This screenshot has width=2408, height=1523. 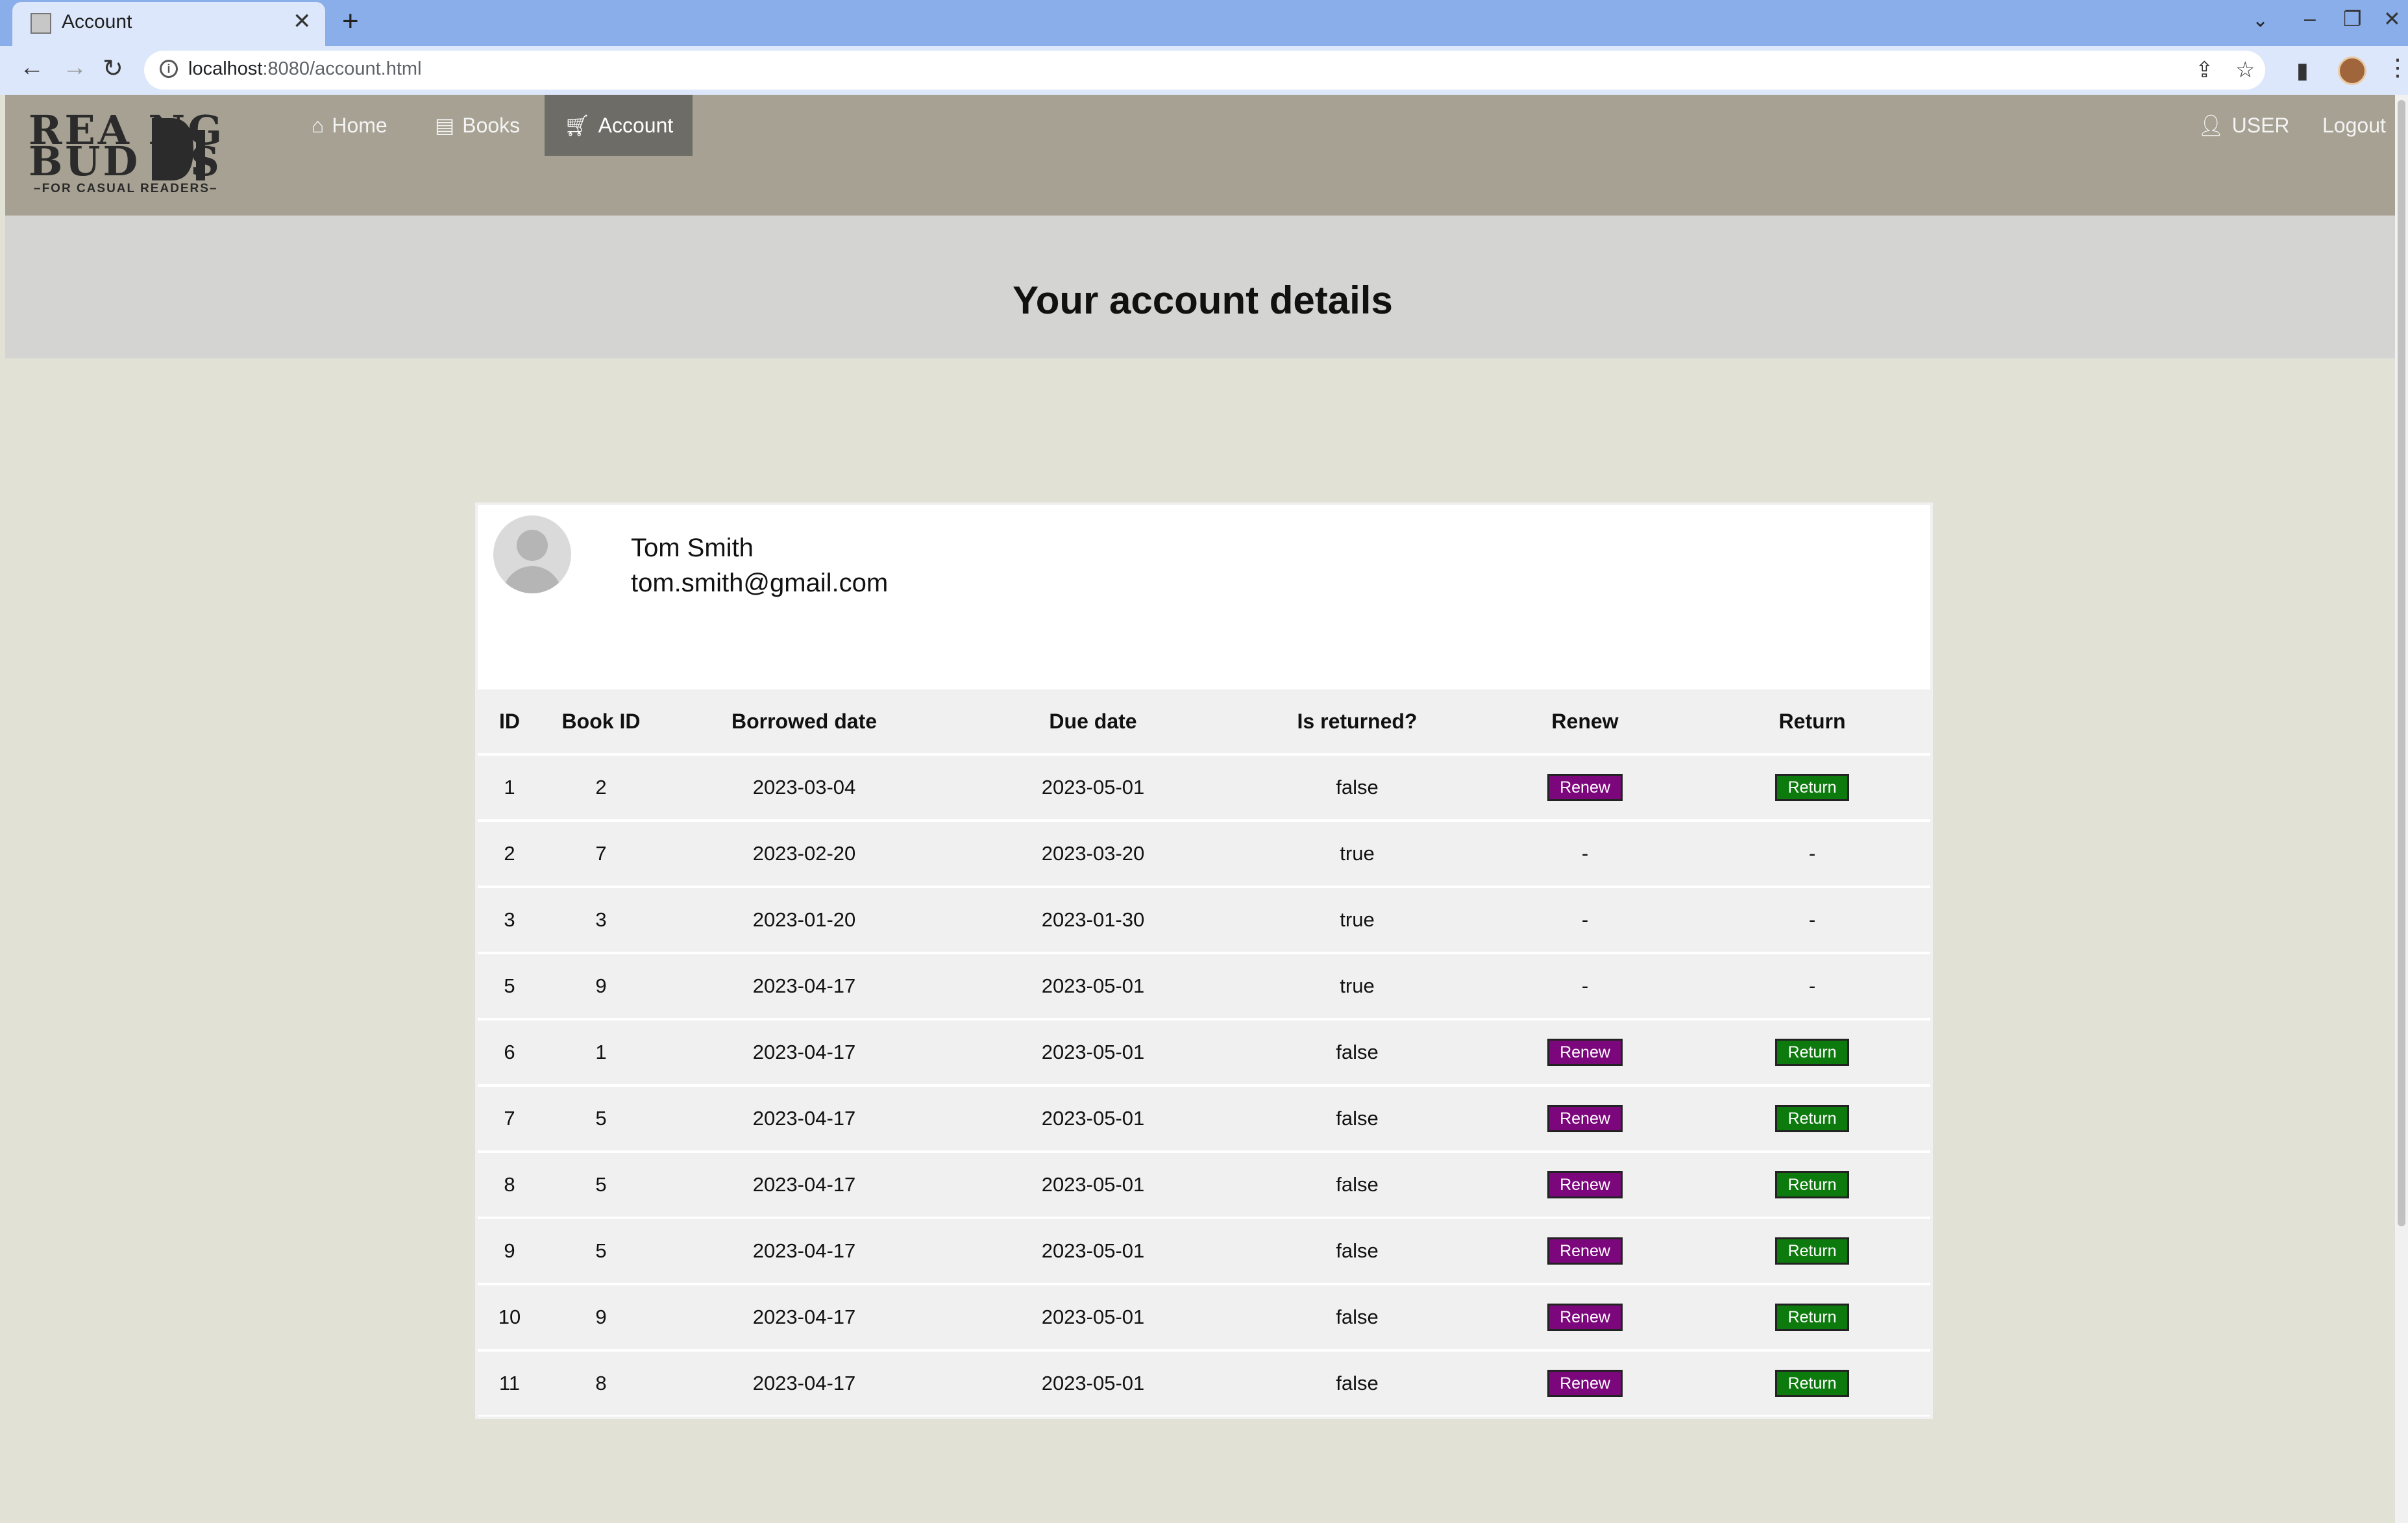 I want to click on cell-id: 6, so click(x=509, y=1051).